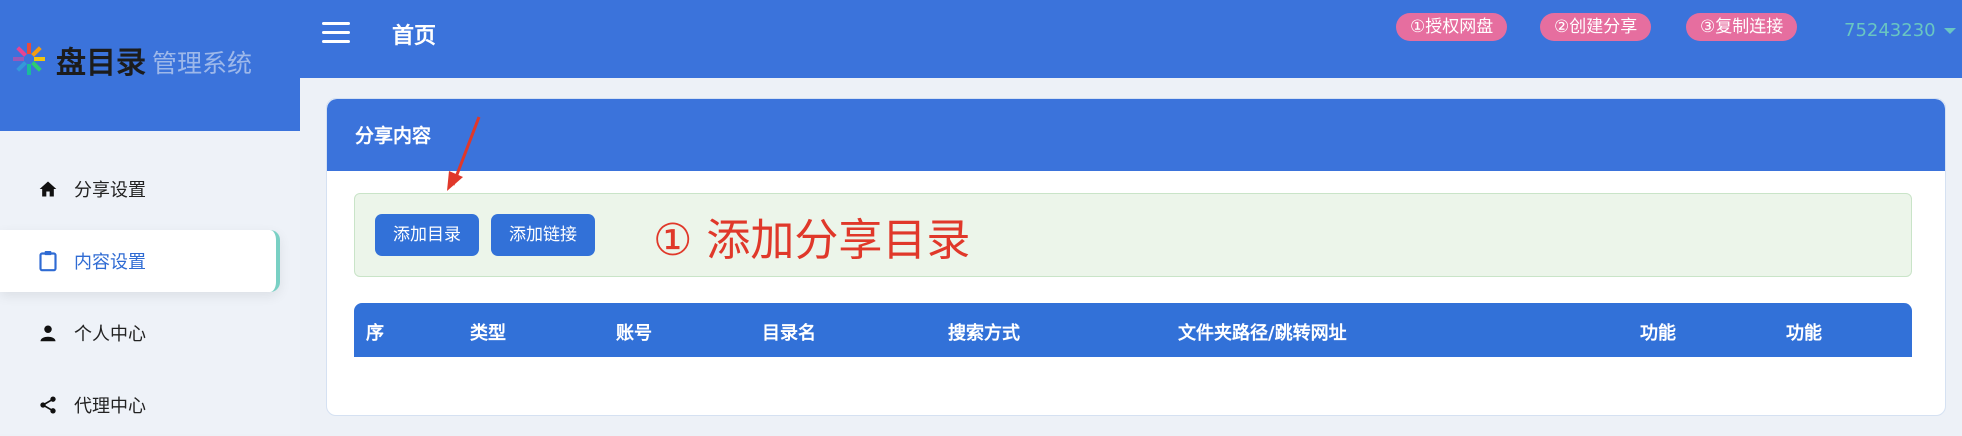 Image resolution: width=1962 pixels, height=436 pixels. I want to click on caret-down-icon, so click(1949, 30).